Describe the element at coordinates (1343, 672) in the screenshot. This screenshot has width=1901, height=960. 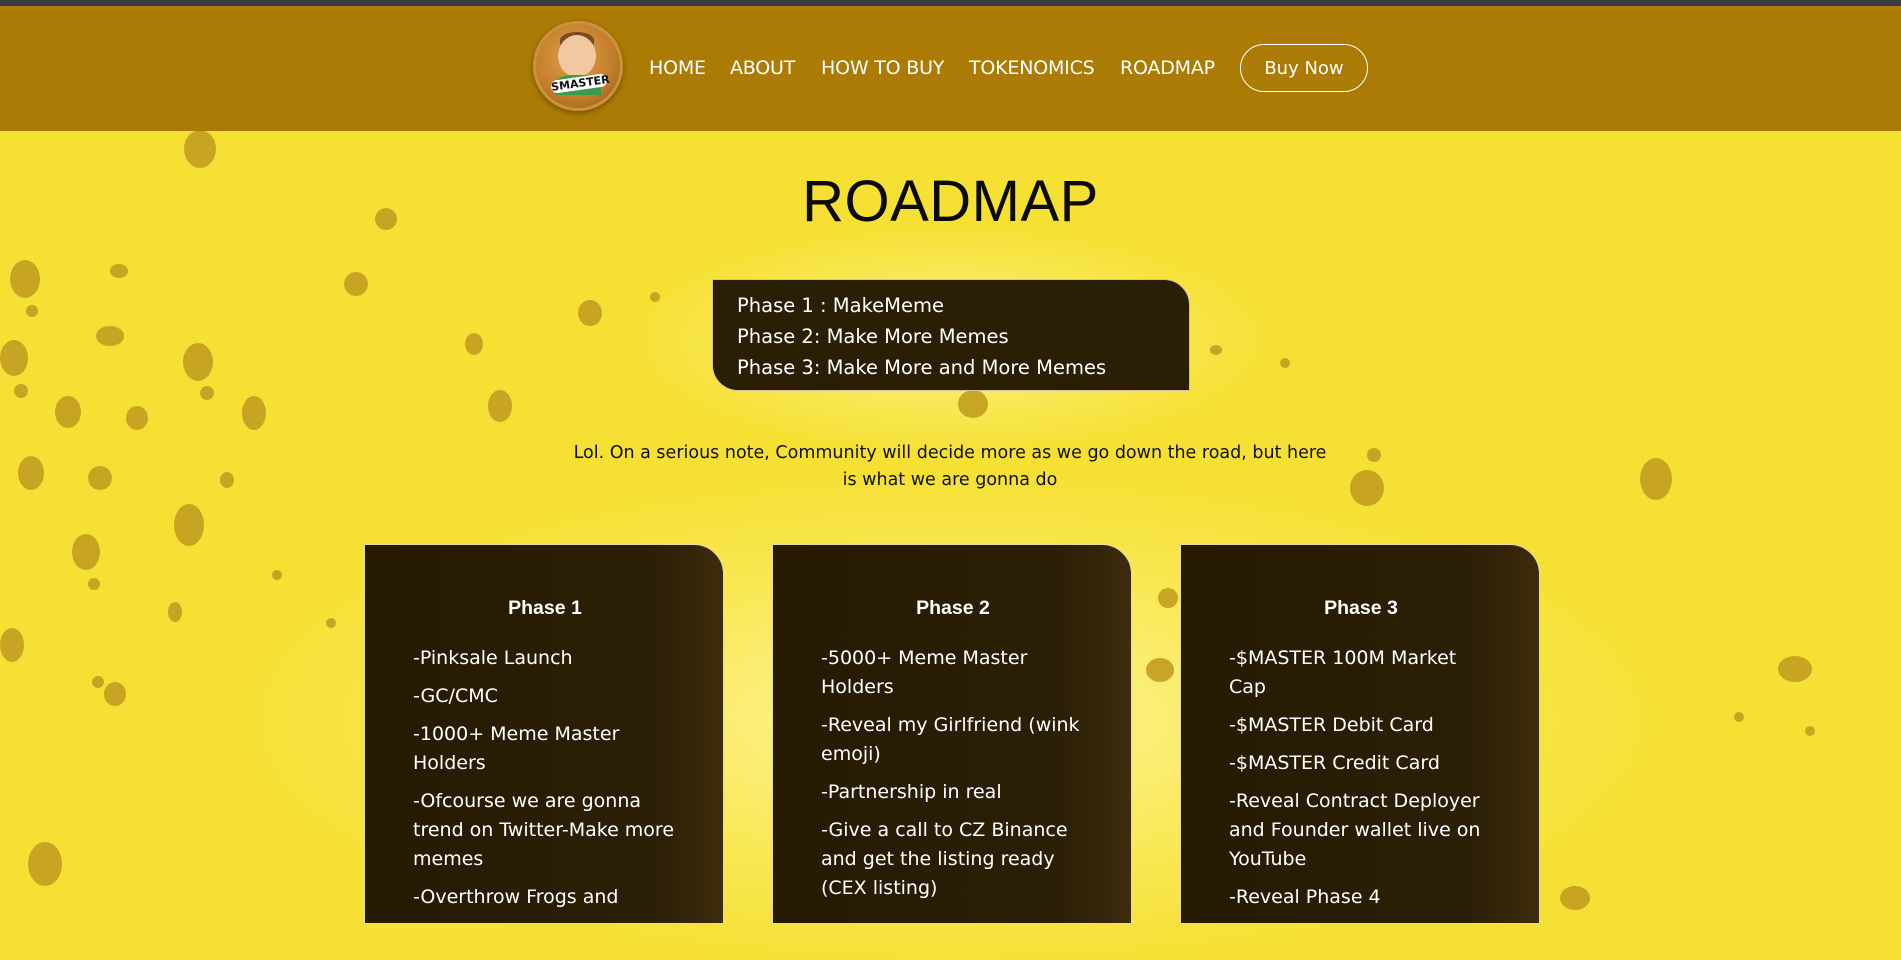
I see `list-item: -$MASTER 100M Market Cap` at that location.